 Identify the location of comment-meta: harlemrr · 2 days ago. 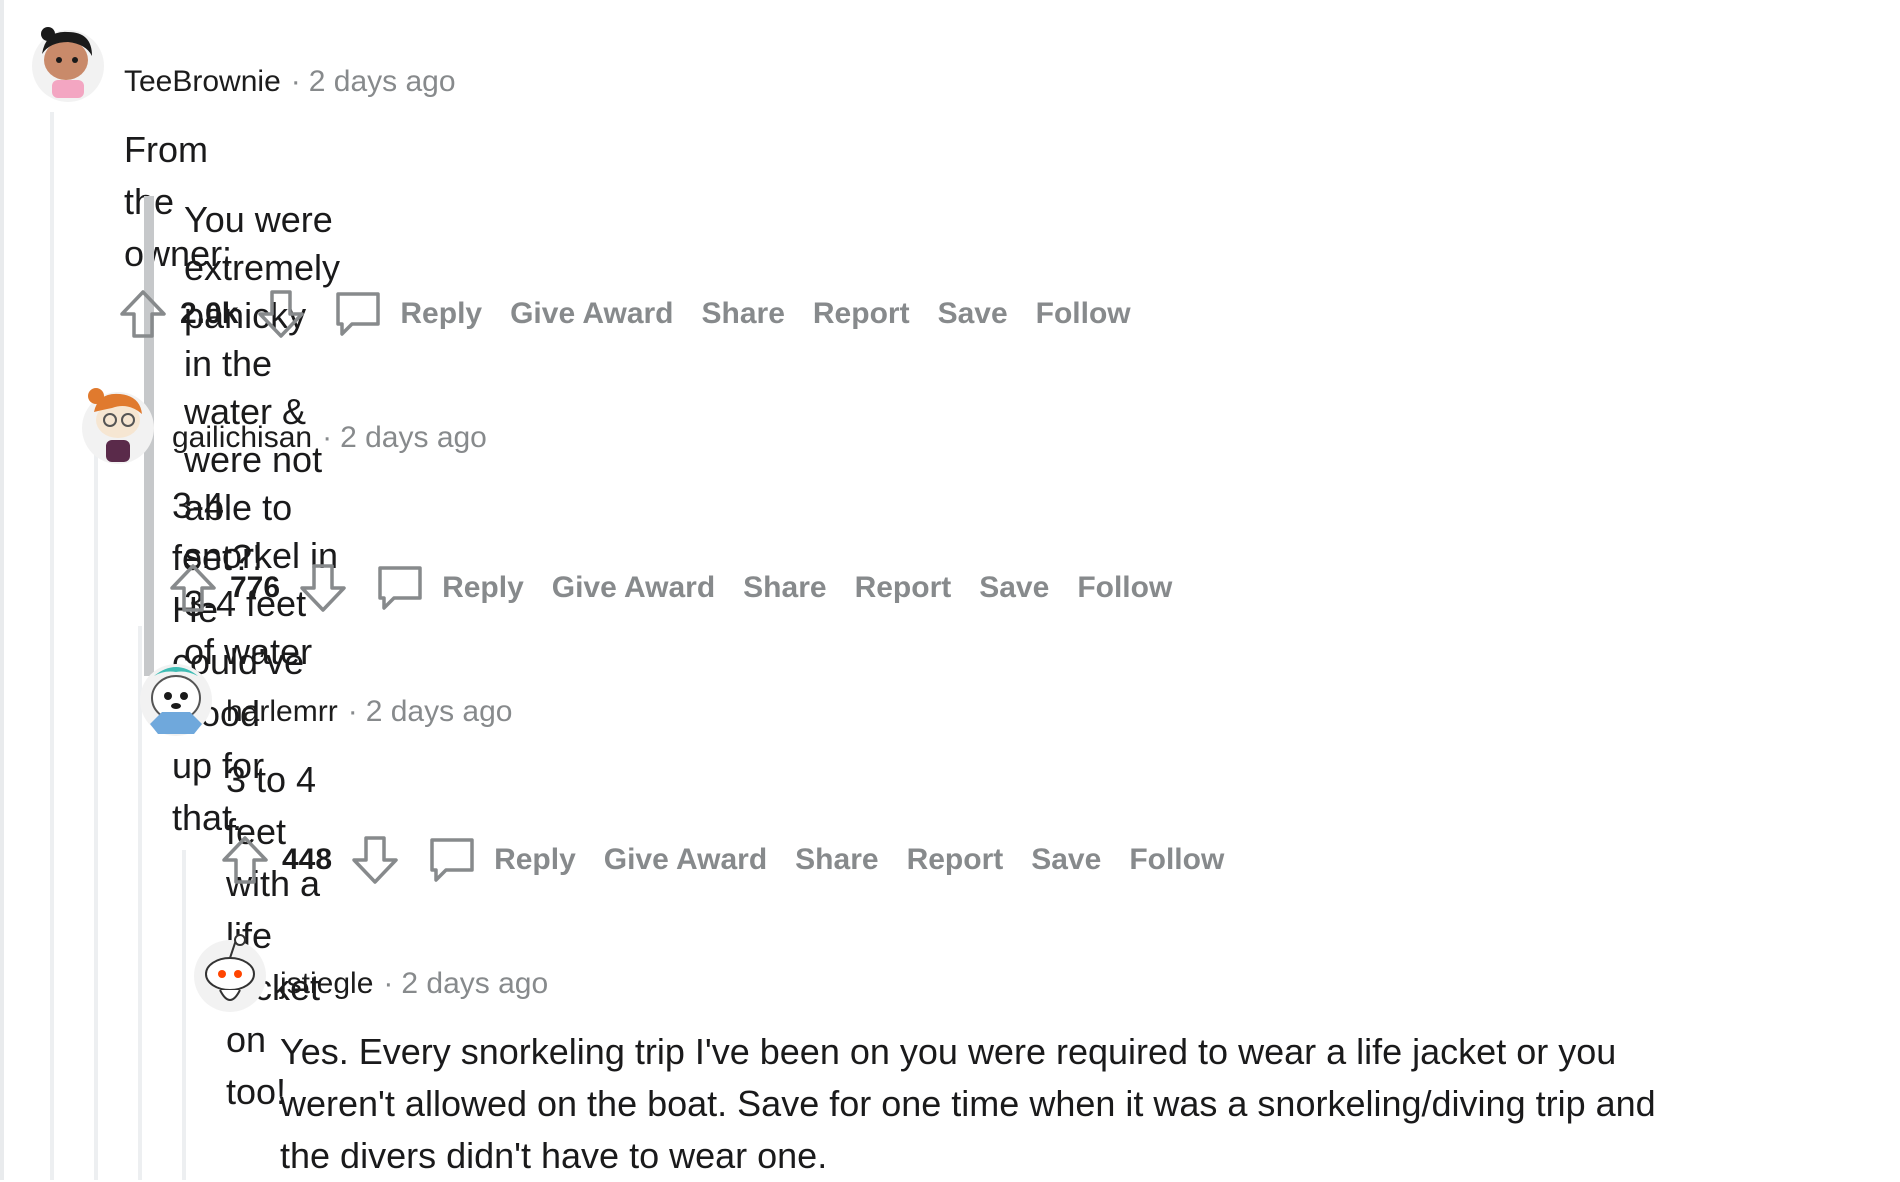
(369, 712).